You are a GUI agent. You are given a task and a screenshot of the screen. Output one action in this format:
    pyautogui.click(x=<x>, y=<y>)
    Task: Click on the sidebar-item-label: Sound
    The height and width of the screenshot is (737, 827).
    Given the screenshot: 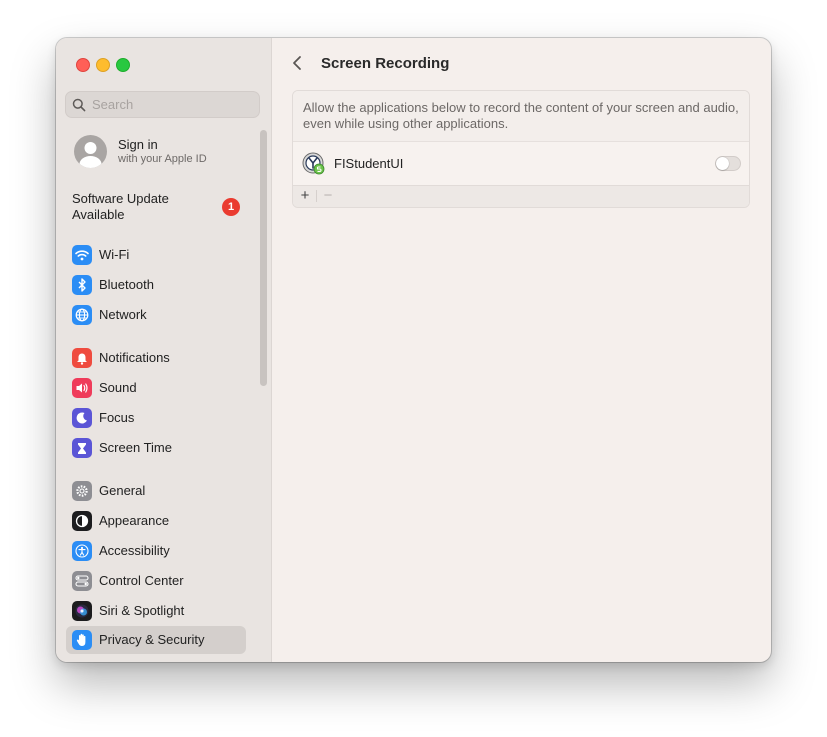 What is the action you would take?
    pyautogui.click(x=118, y=387)
    